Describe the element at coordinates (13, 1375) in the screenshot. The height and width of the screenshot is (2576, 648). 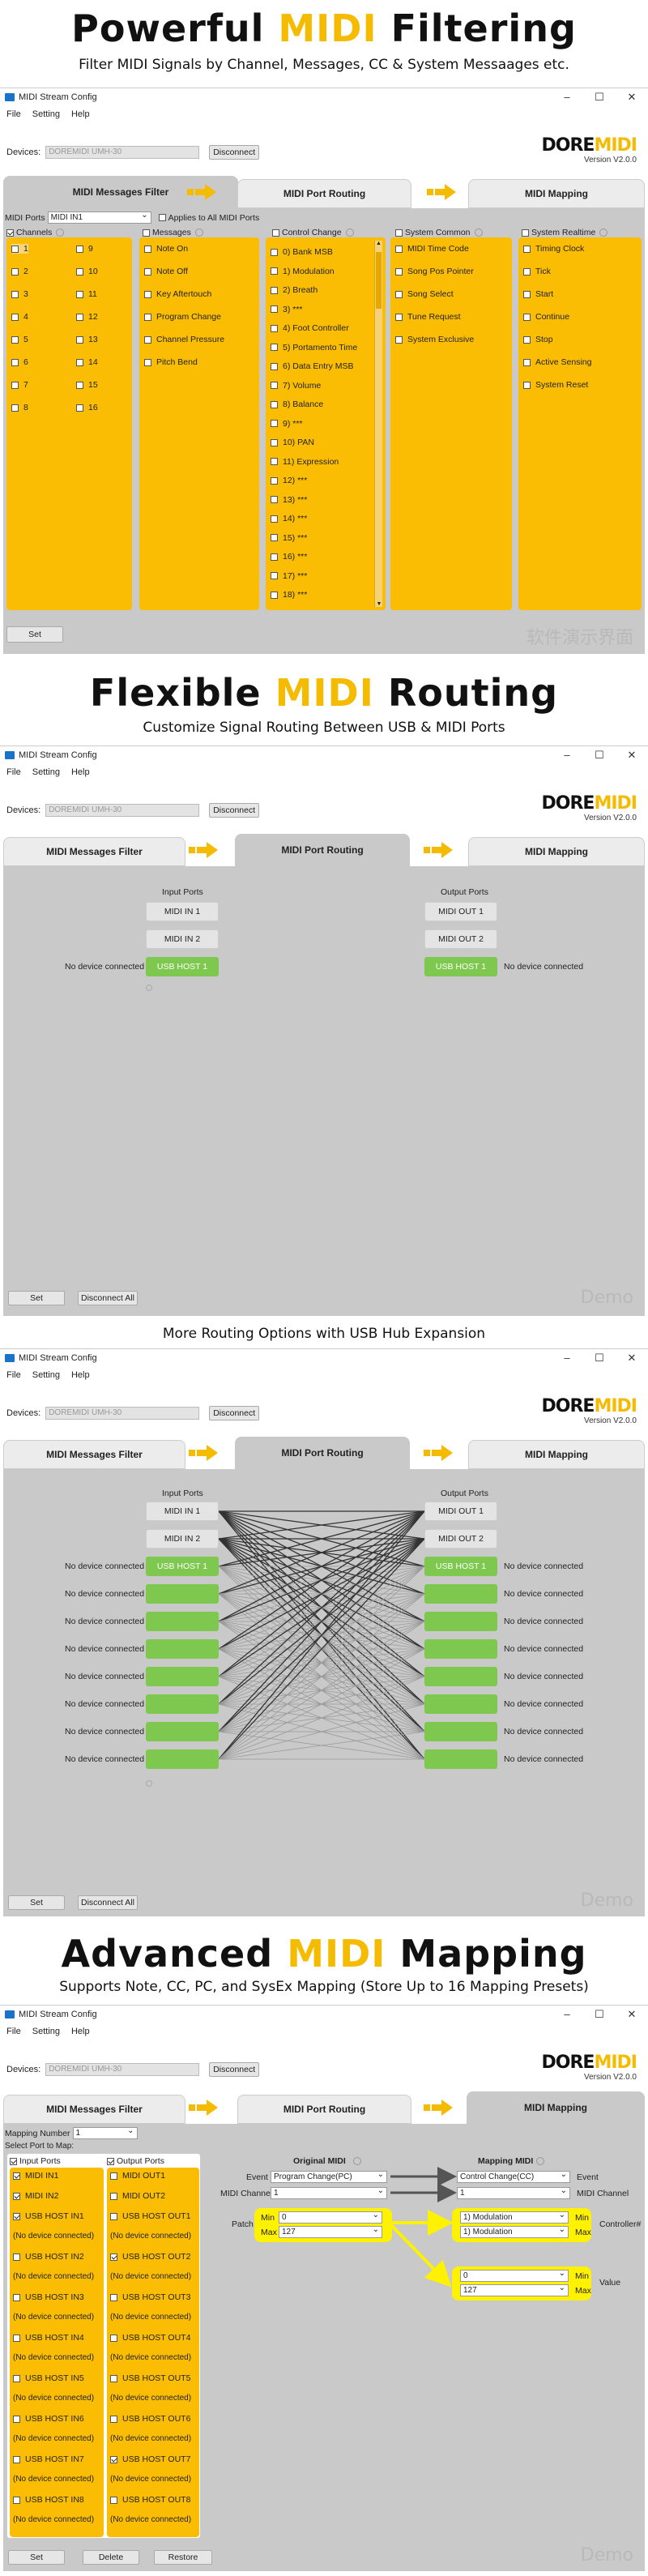
I see `menu-file: File` at that location.